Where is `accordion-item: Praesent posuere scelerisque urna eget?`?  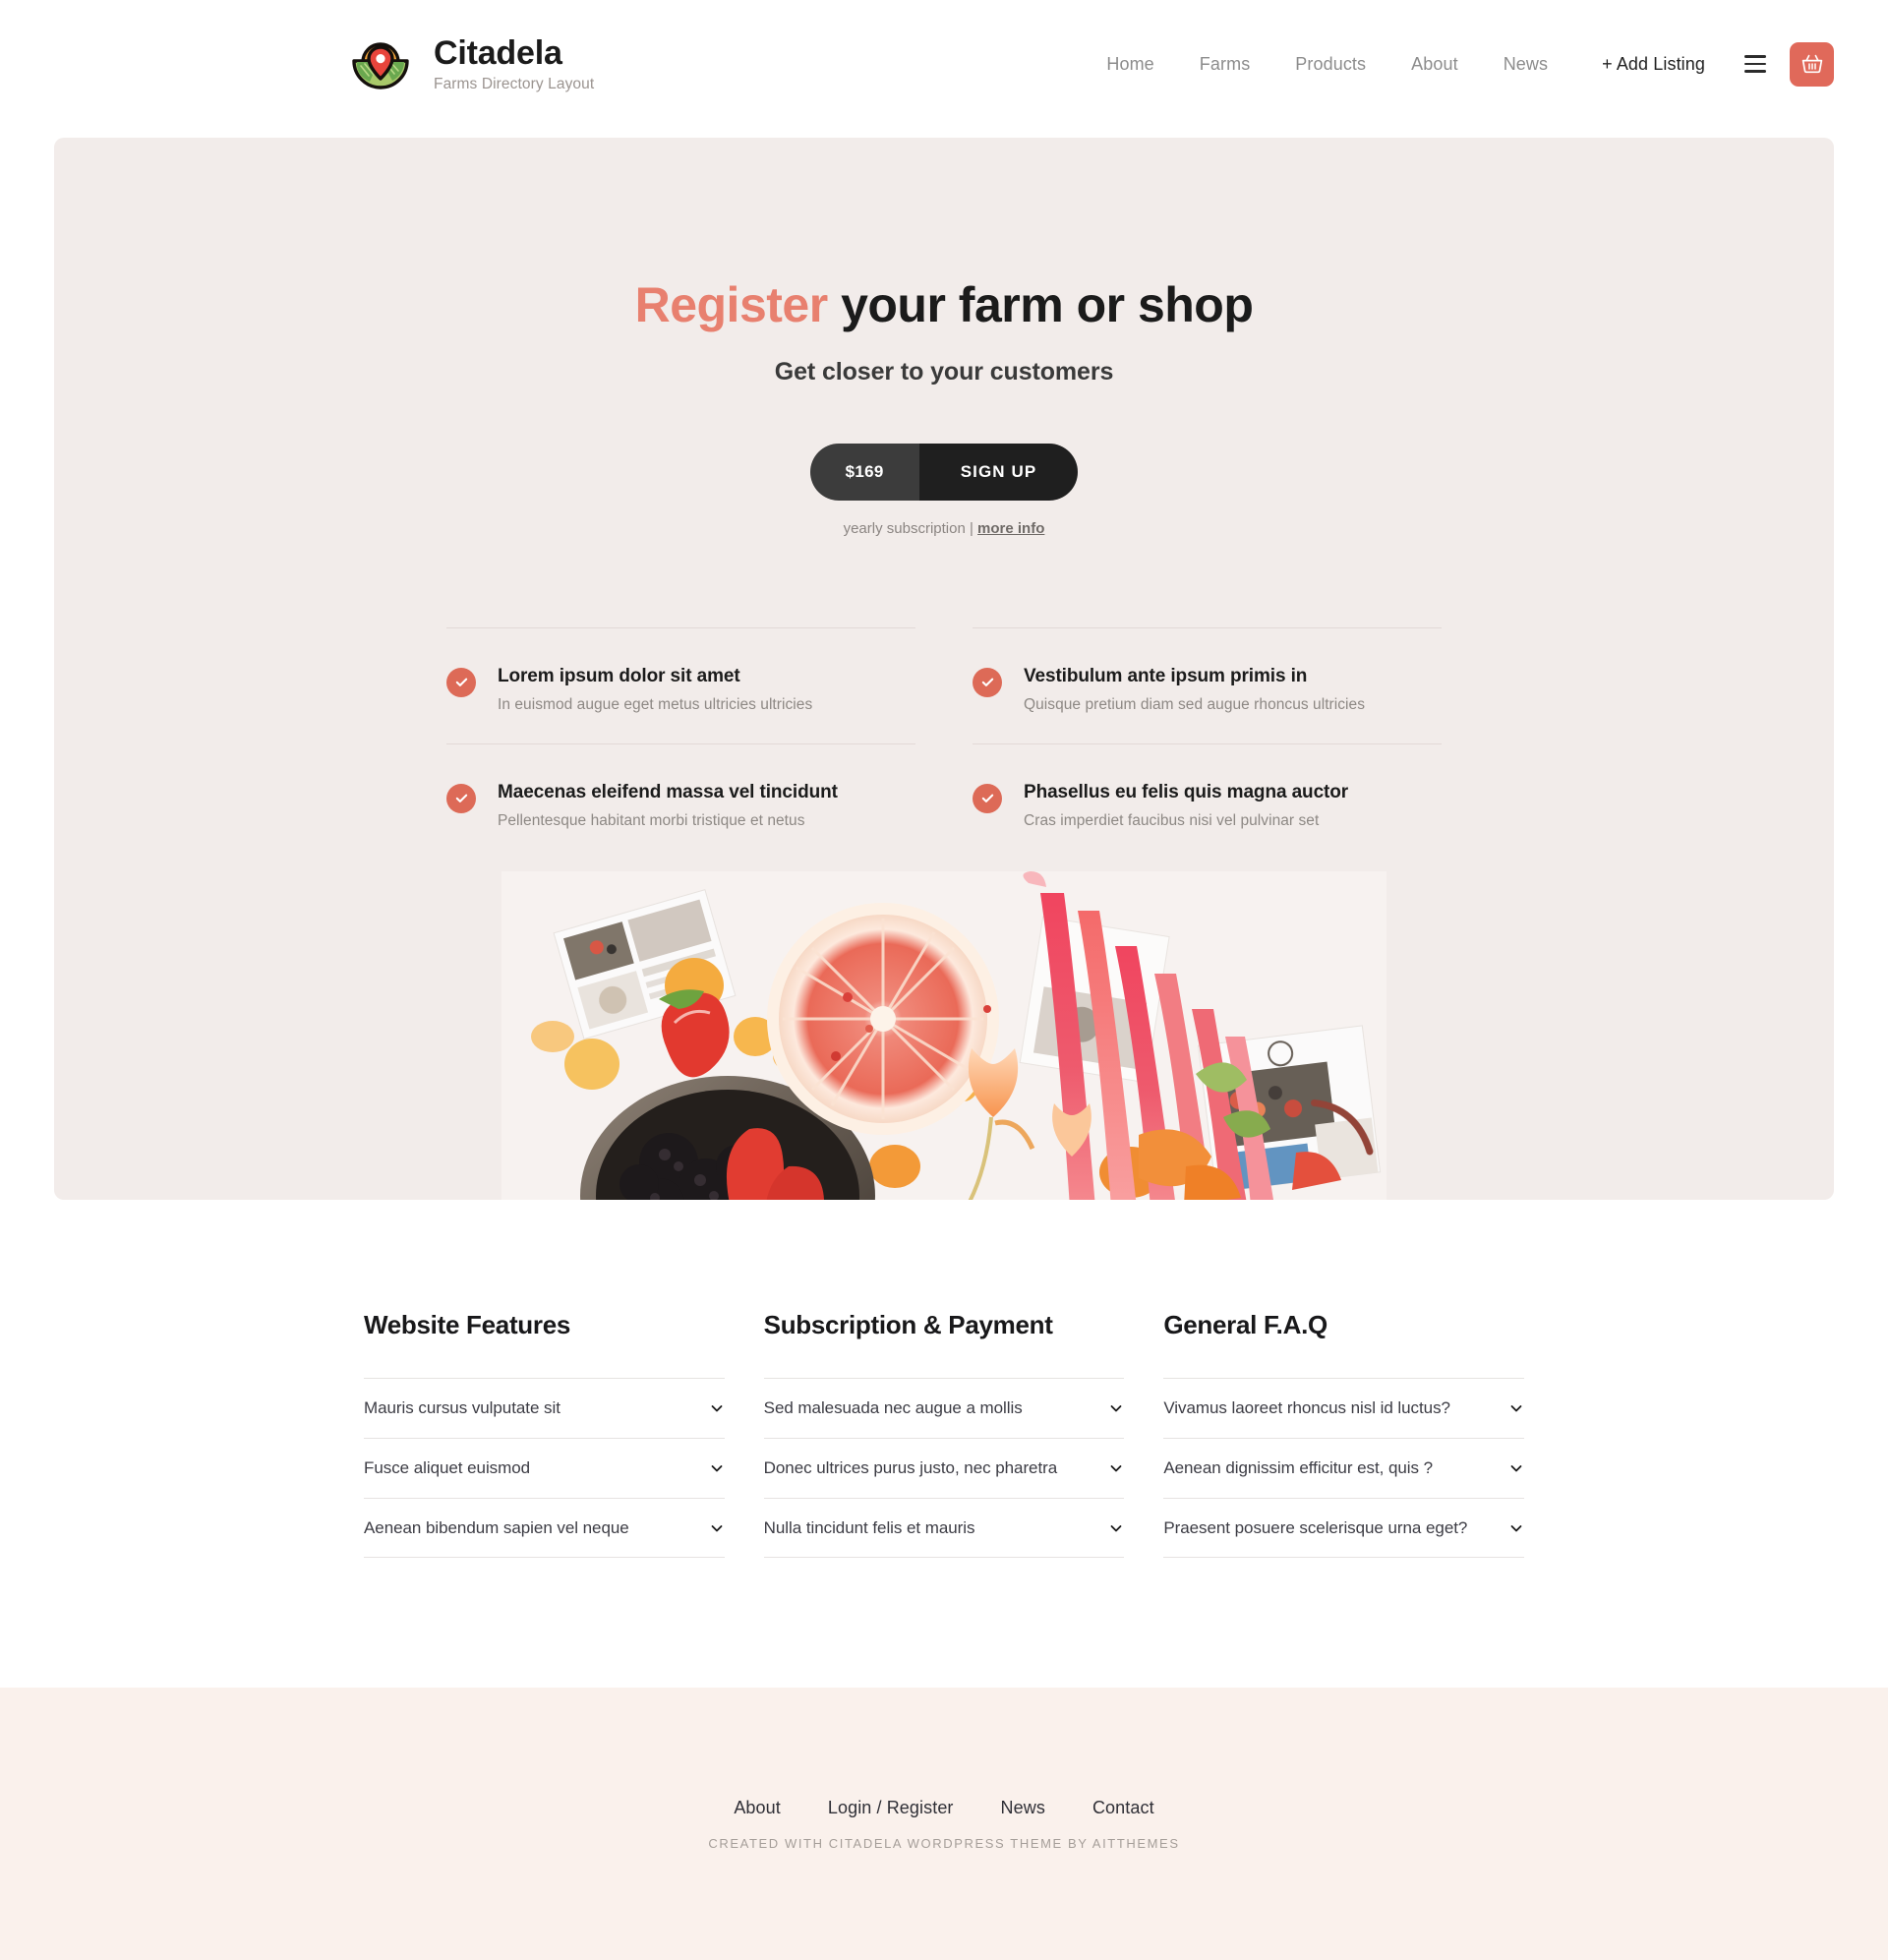
accordion-item: Praesent posuere scelerisque urna eget? is located at coordinates (1343, 1528).